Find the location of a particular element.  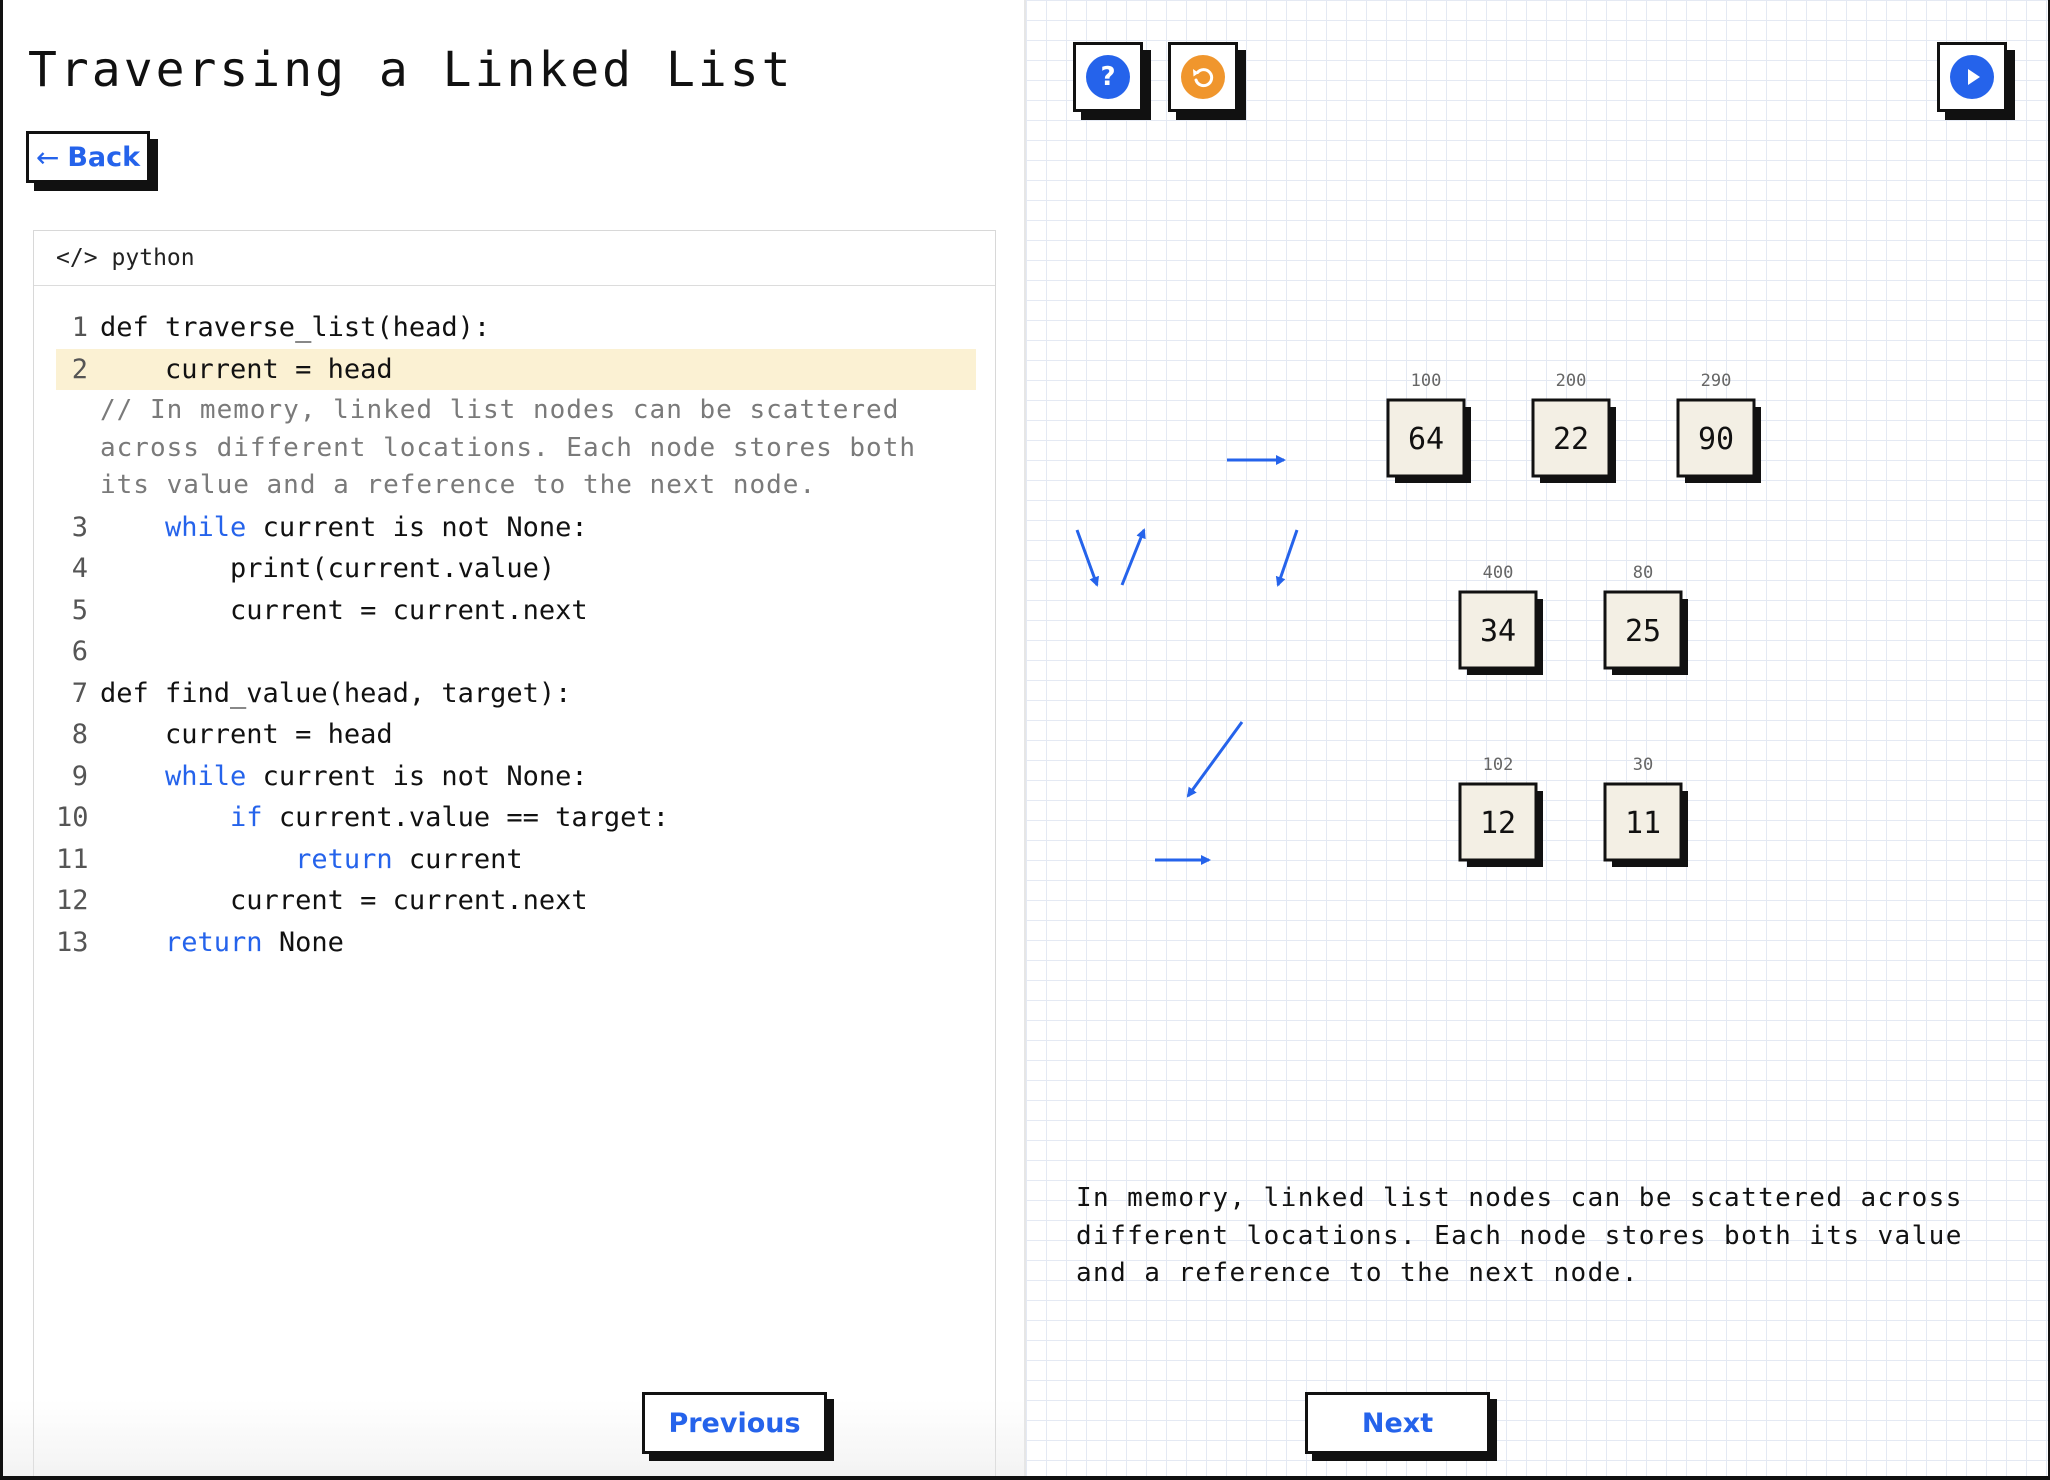

linked-list-diagram: 100 64 200 22 290 90 400 34 80 25 102 12 30 11 is located at coordinates (1418, 619).